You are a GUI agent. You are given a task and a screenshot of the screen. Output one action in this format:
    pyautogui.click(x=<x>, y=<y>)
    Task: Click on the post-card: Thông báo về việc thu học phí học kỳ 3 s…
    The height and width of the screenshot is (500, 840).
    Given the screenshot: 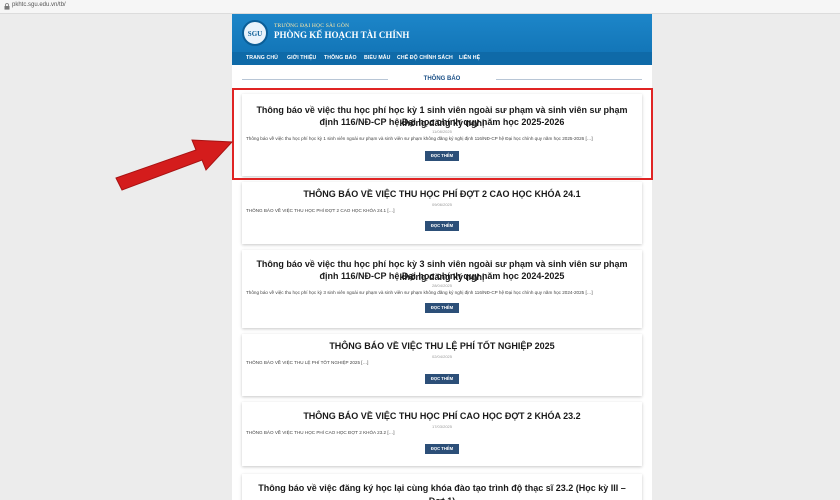 What is the action you would take?
    pyautogui.click(x=442, y=289)
    